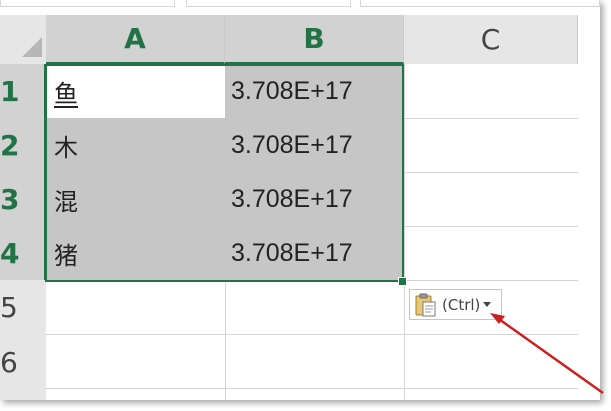 The width and height of the screenshot is (611, 411). Describe the element at coordinates (32, 47) in the screenshot. I see `select-all-triangle-icon` at that location.